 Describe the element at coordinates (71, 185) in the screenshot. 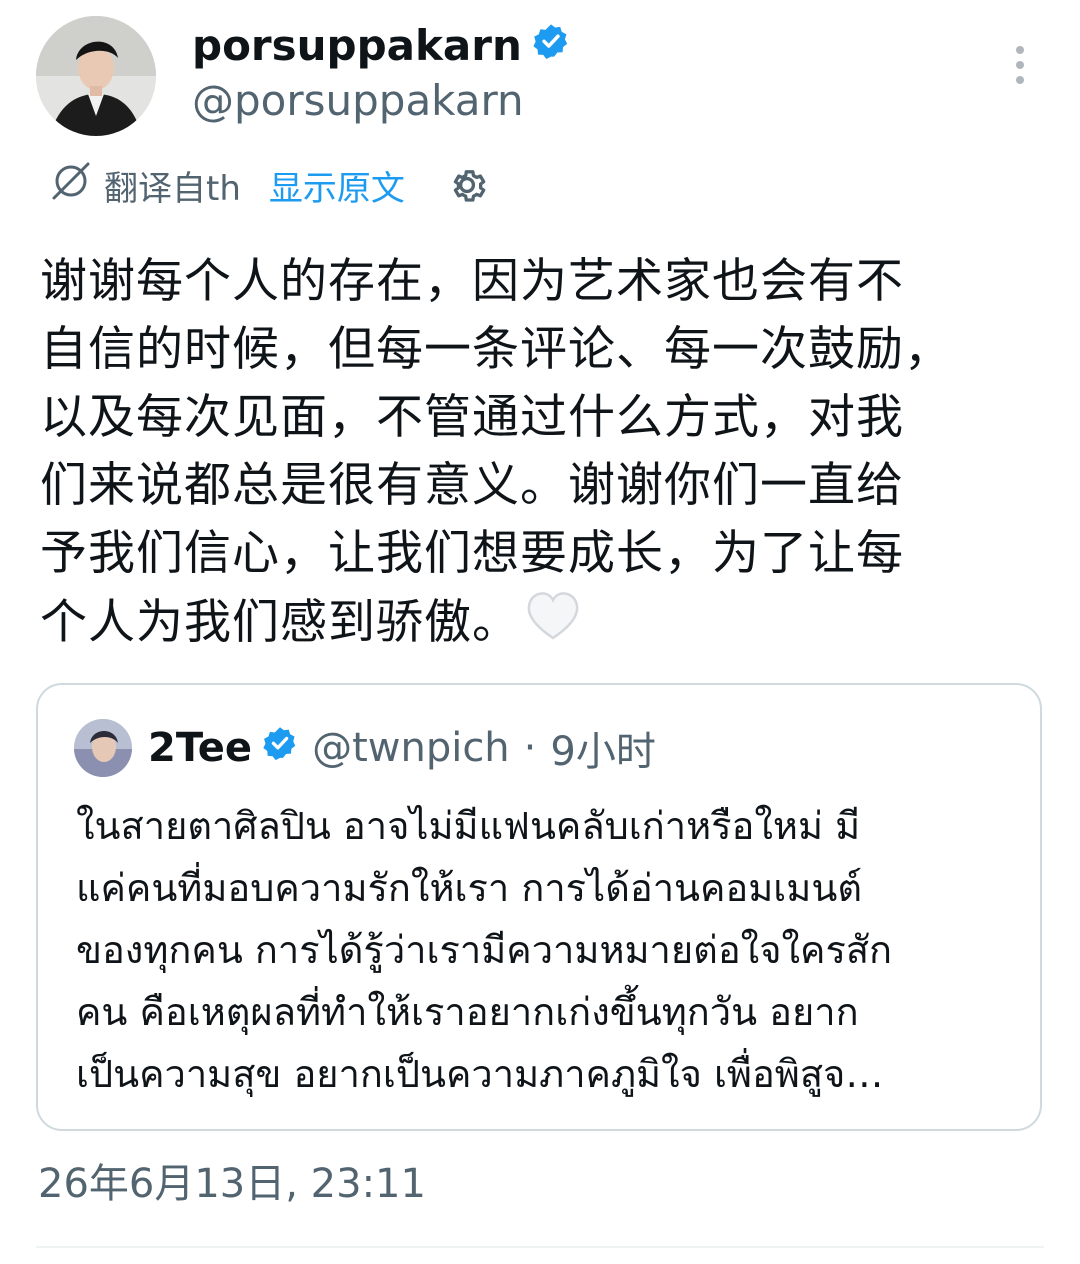

I see `translate-icon` at that location.